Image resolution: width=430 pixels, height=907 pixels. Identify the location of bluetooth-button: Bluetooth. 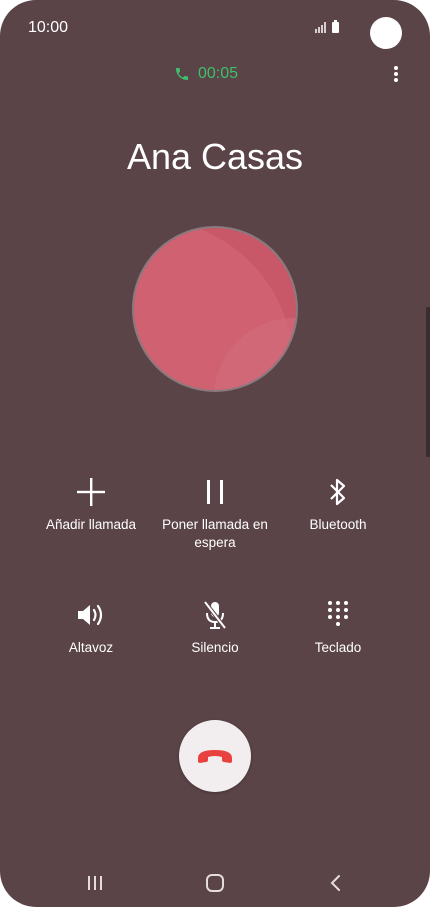
(338, 504).